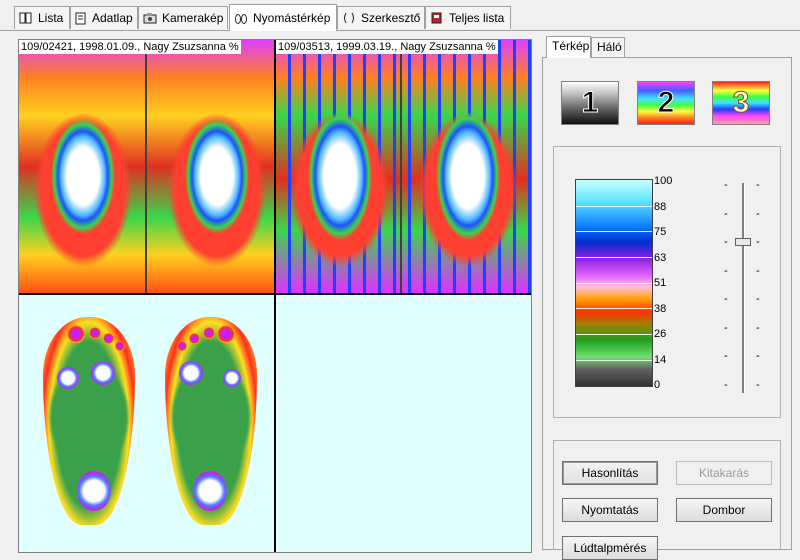 Image resolution: width=800 pixels, height=560 pixels. Describe the element at coordinates (193, 18) in the screenshot. I see `tab-label: Kamerakép` at that location.